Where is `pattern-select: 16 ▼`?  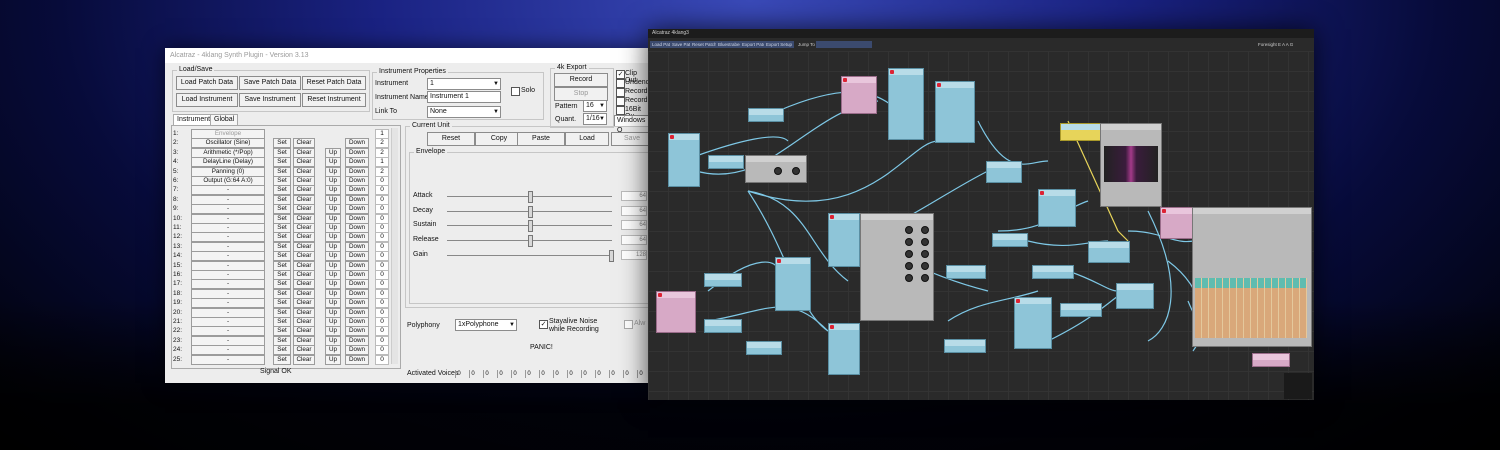
pattern-select: 16 ▼ is located at coordinates (595, 106).